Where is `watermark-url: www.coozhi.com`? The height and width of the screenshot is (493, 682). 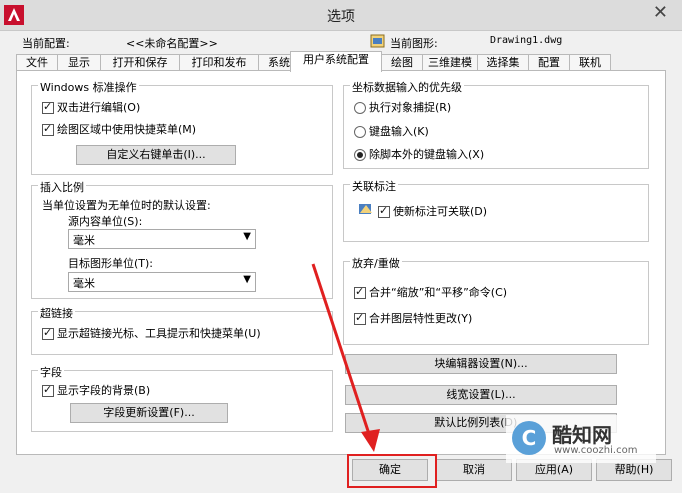 watermark-url: www.coozhi.com is located at coordinates (596, 450).